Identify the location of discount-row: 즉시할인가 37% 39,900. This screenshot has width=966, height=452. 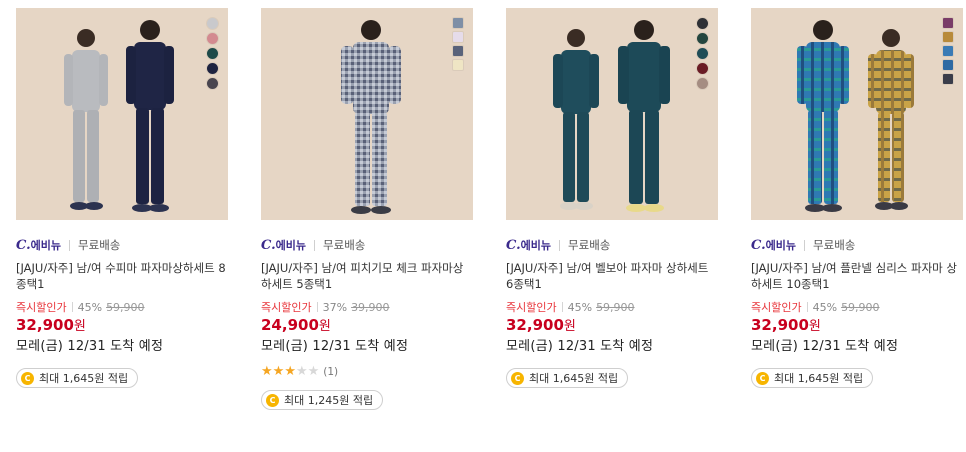
(325, 307).